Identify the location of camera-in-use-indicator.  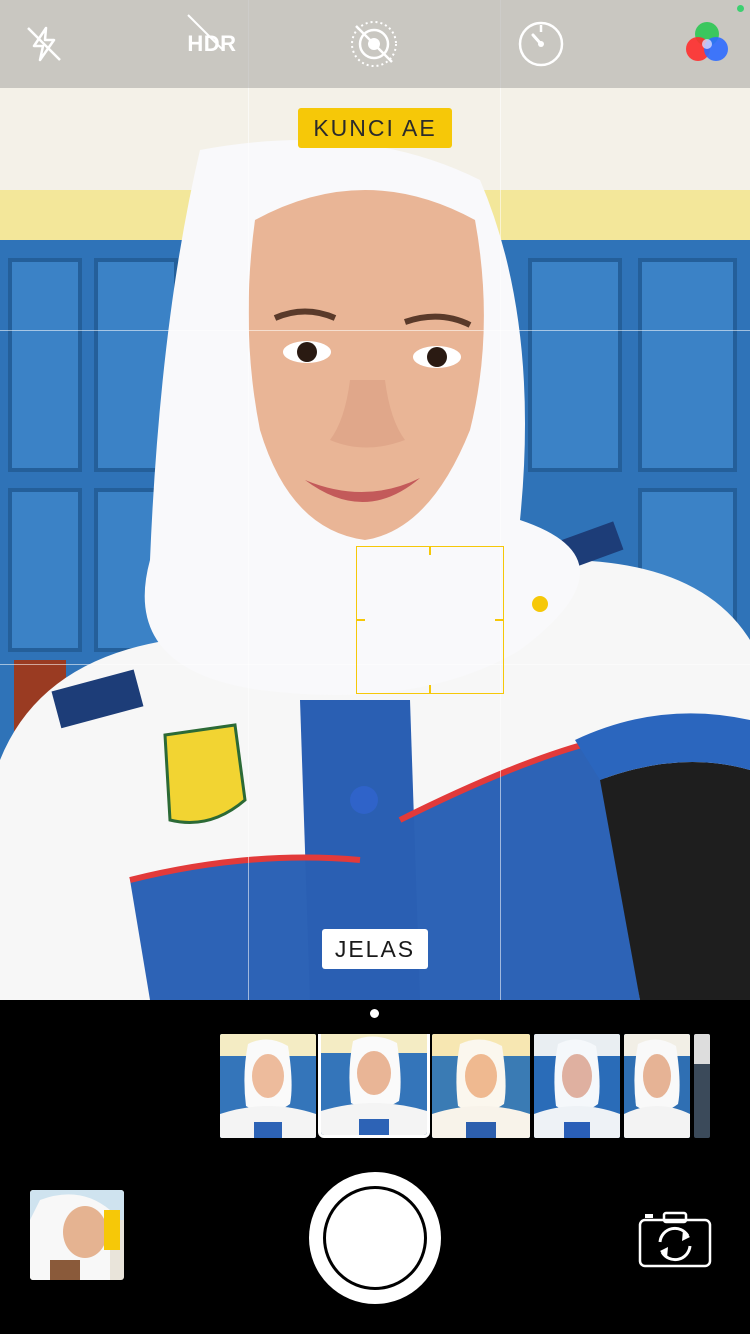
(740, 8).